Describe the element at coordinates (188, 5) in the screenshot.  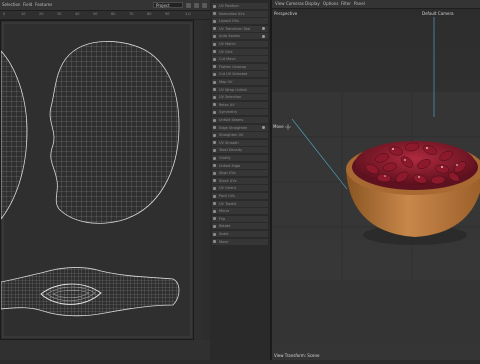
I see `grid-icon` at that location.